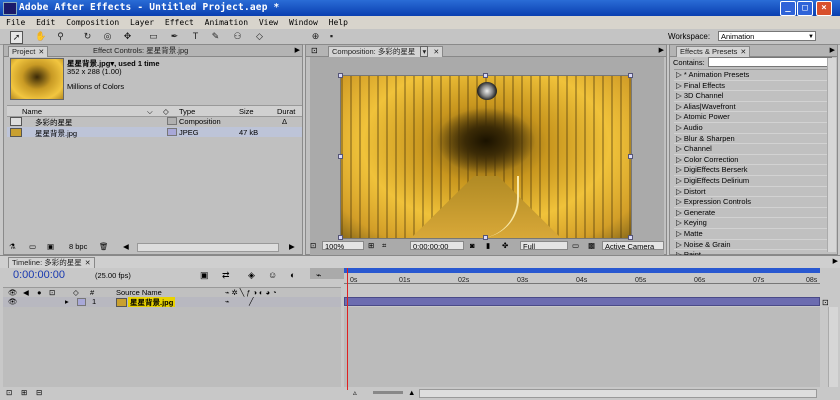 This screenshot has height=400, width=840. What do you see at coordinates (303, 22) in the screenshot?
I see `menu-window: Window` at bounding box center [303, 22].